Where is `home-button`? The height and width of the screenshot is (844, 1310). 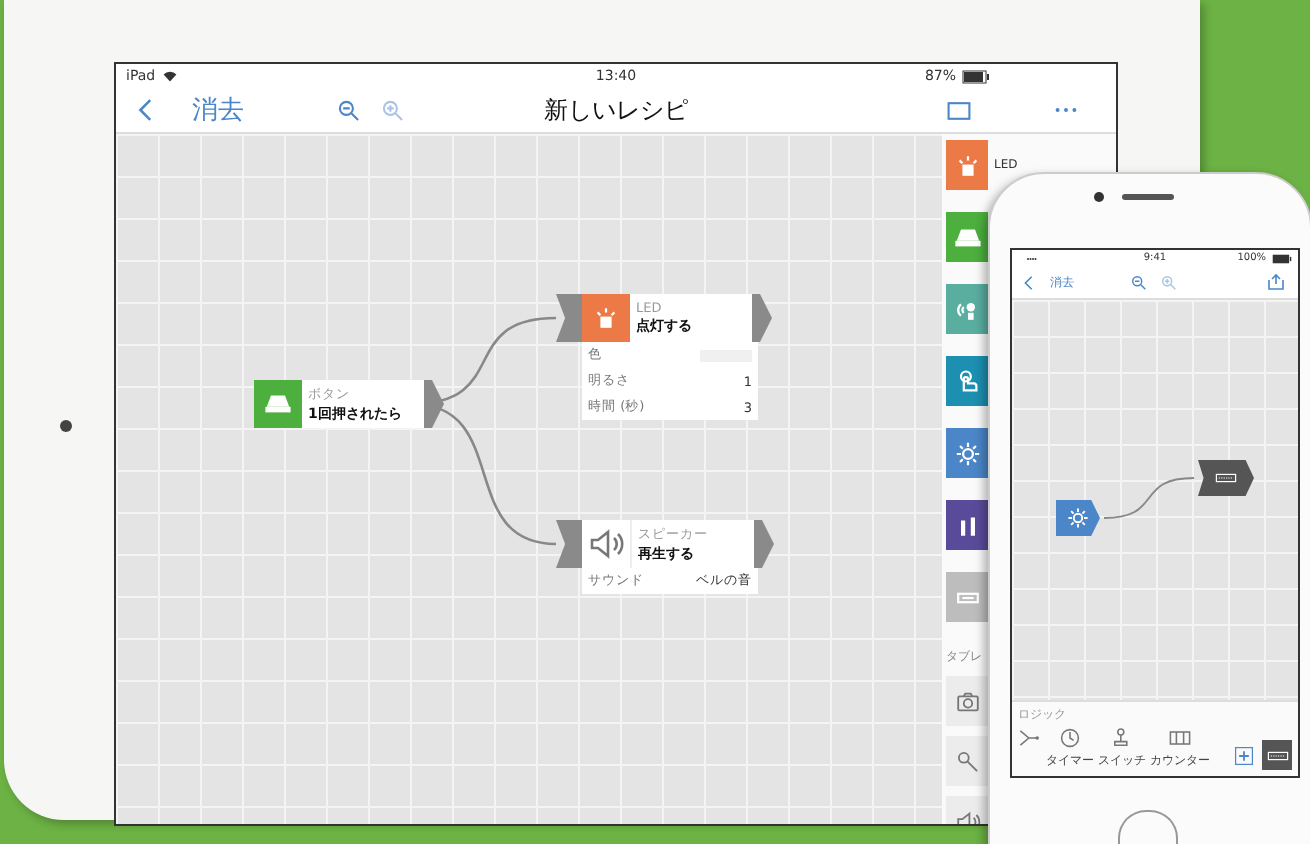 home-button is located at coordinates (1148, 827).